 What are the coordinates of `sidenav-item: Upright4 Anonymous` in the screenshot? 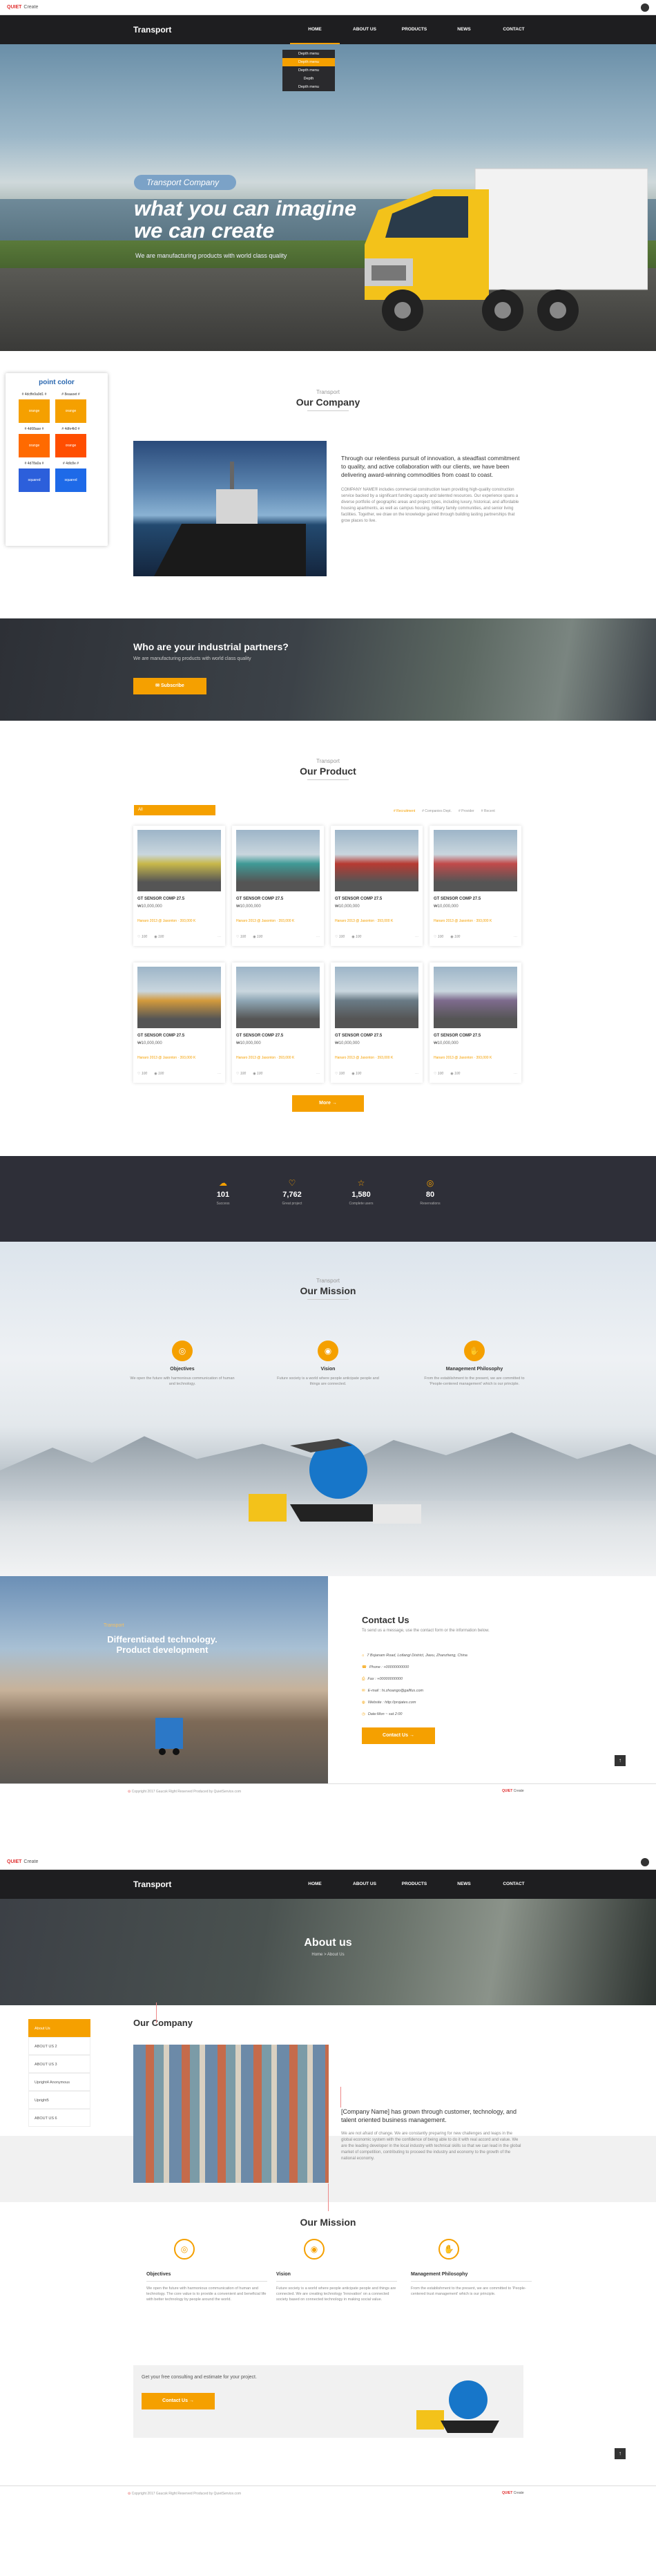 It's located at (59, 2082).